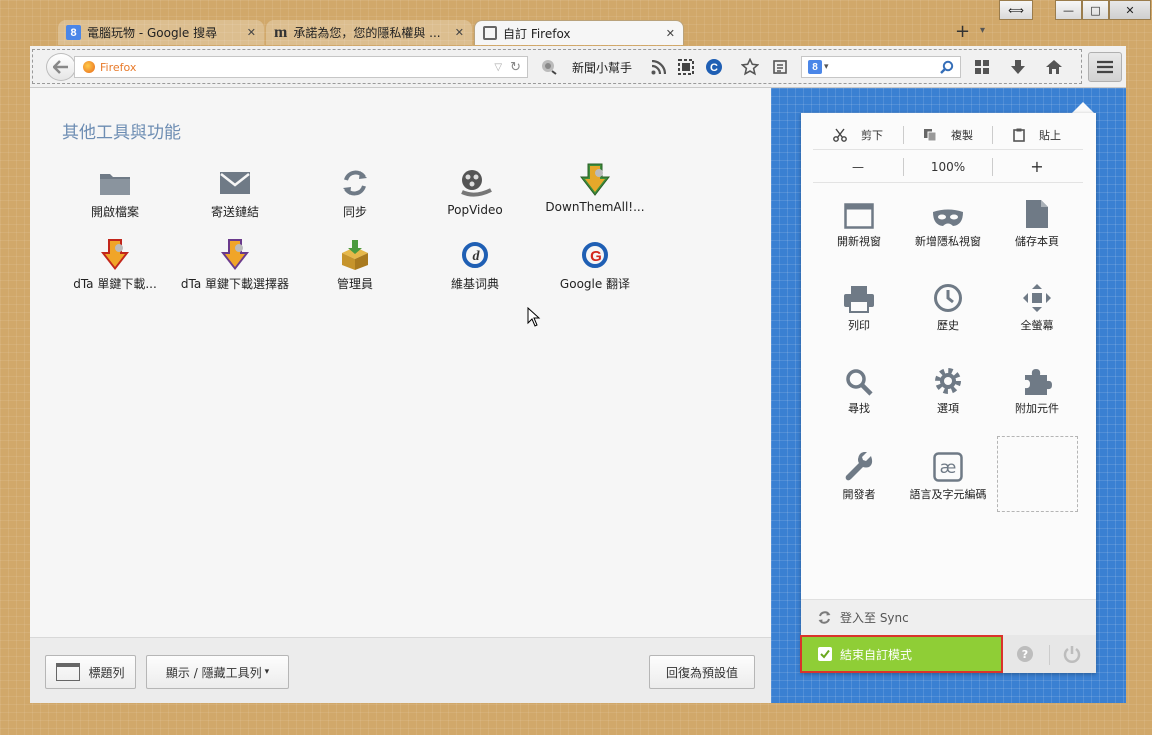  I want to click on downloads-button, so click(1018, 67).